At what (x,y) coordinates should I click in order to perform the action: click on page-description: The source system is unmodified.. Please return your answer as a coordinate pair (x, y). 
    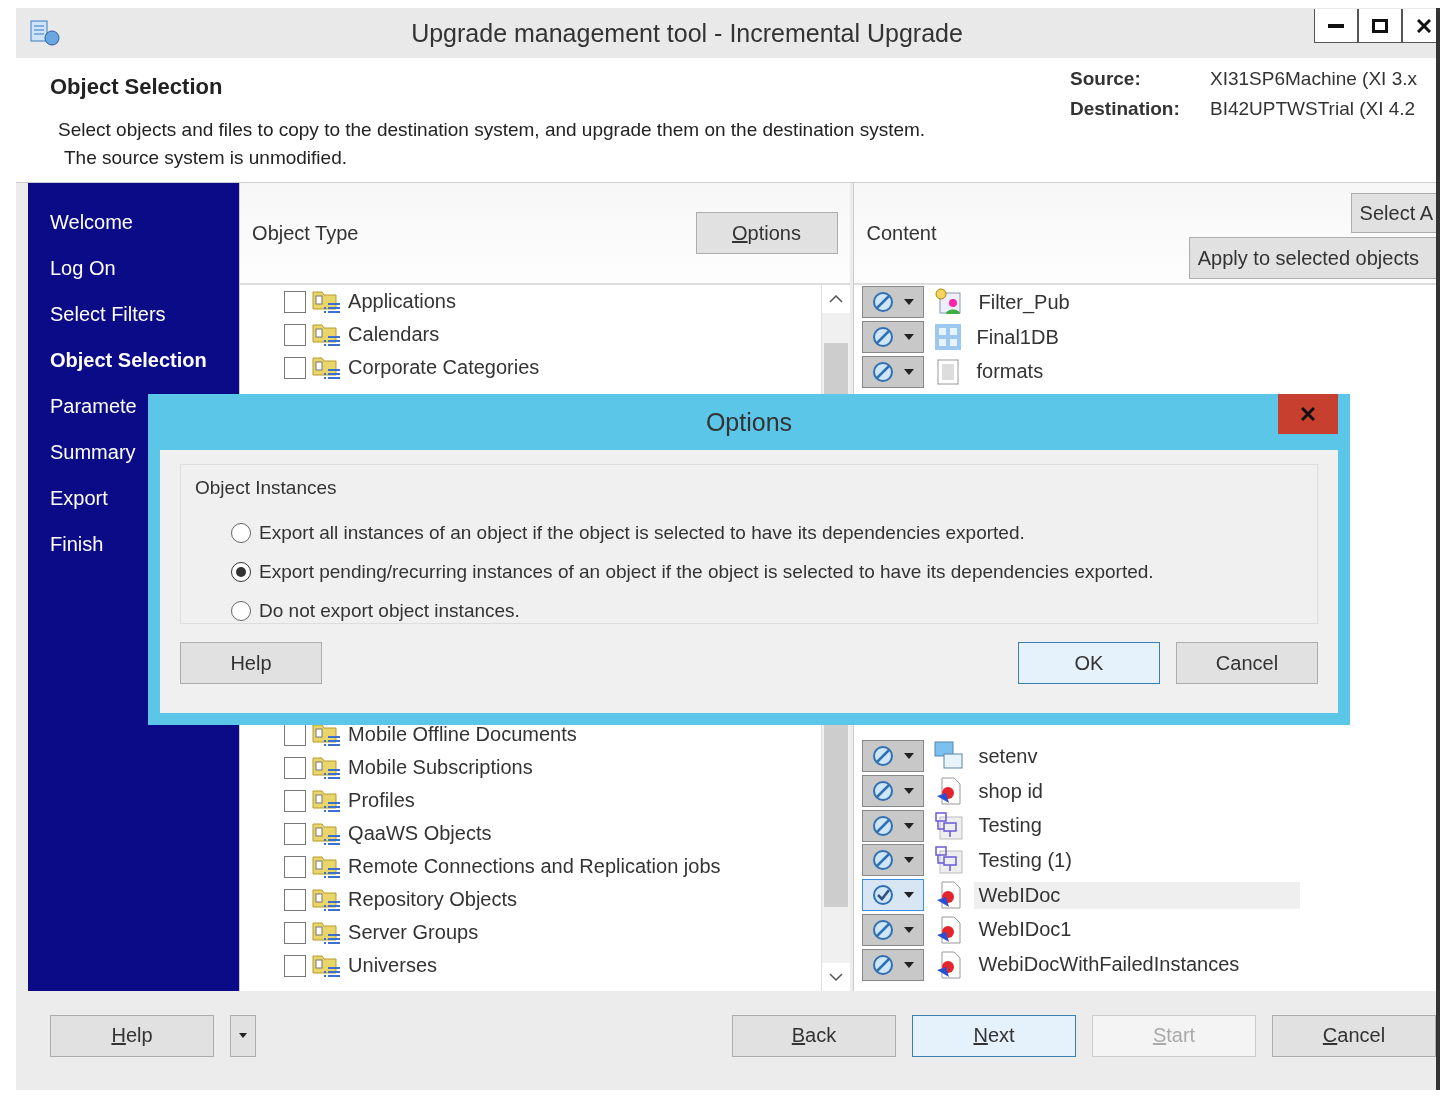
    Looking at the image, I should click on (206, 158).